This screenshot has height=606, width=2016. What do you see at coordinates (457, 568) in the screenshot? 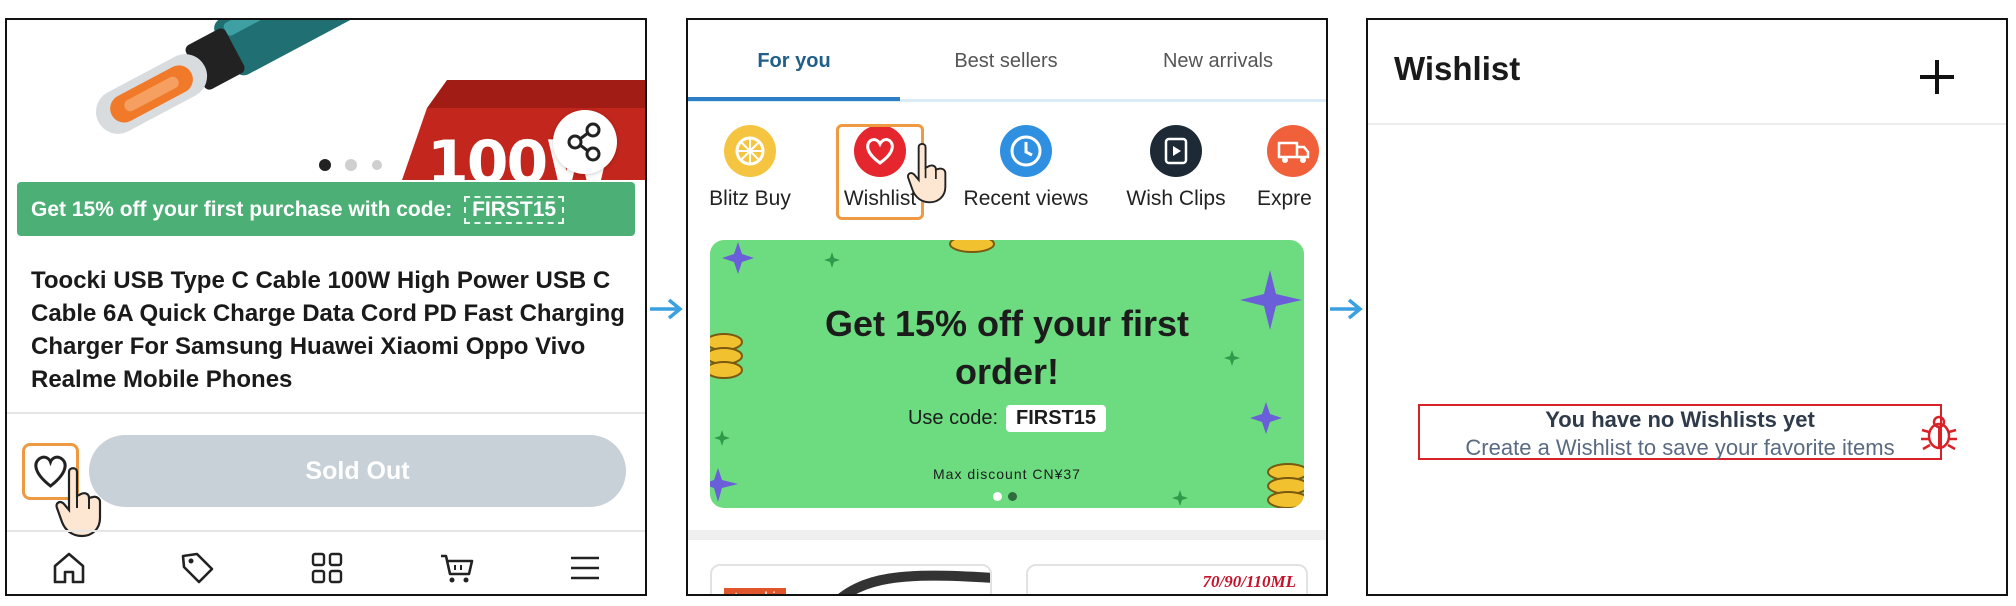
I see `cart-icon` at bounding box center [457, 568].